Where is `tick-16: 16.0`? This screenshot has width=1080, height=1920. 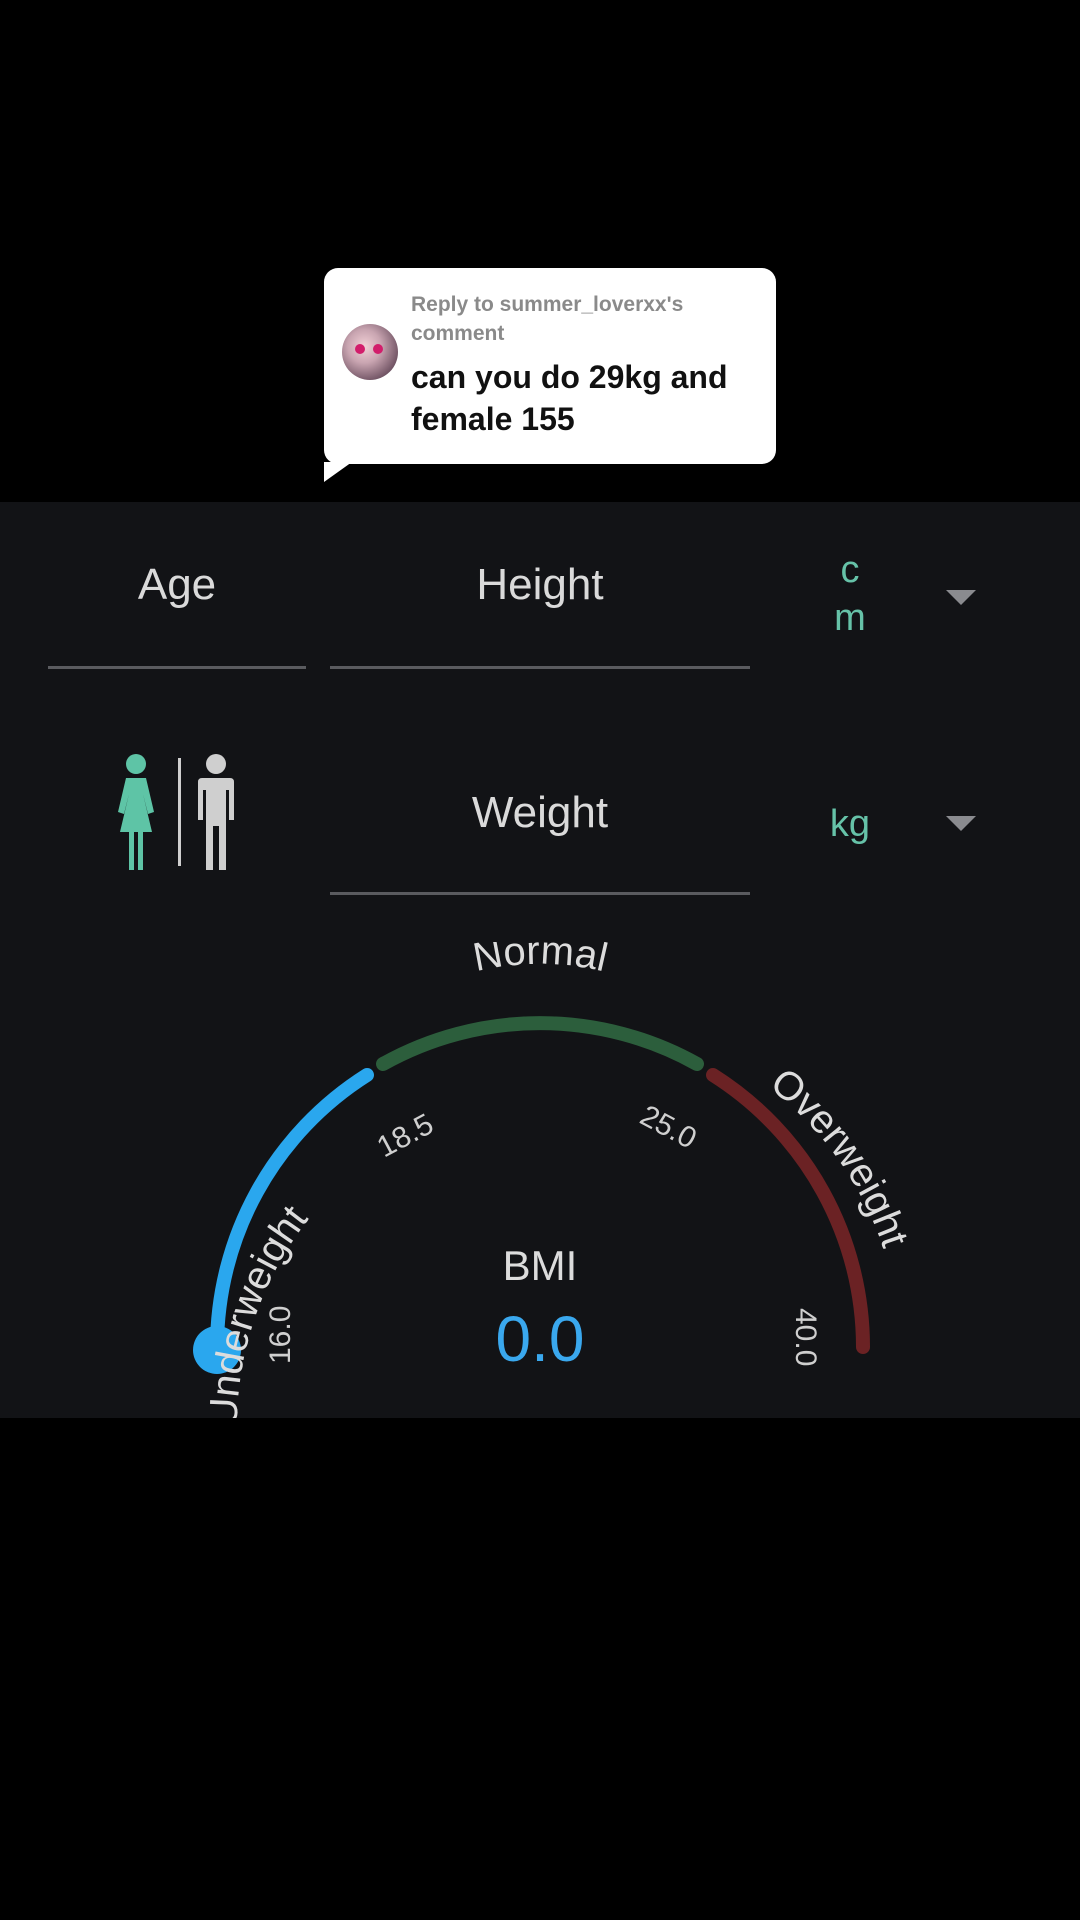
tick-16: 16.0 is located at coordinates (280, 1335).